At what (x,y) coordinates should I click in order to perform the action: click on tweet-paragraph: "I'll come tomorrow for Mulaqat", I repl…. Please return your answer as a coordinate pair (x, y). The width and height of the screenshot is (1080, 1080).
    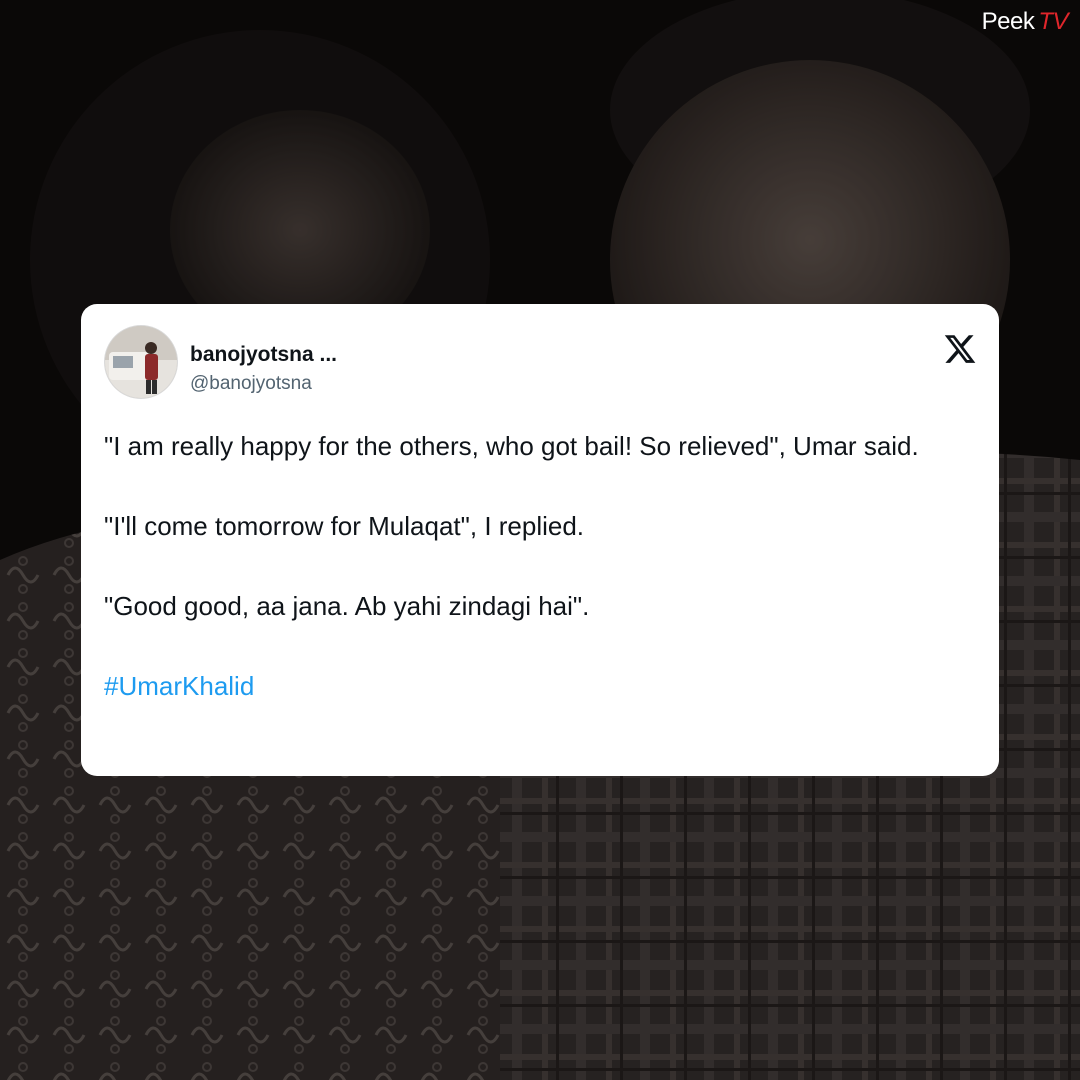
    Looking at the image, I should click on (344, 526).